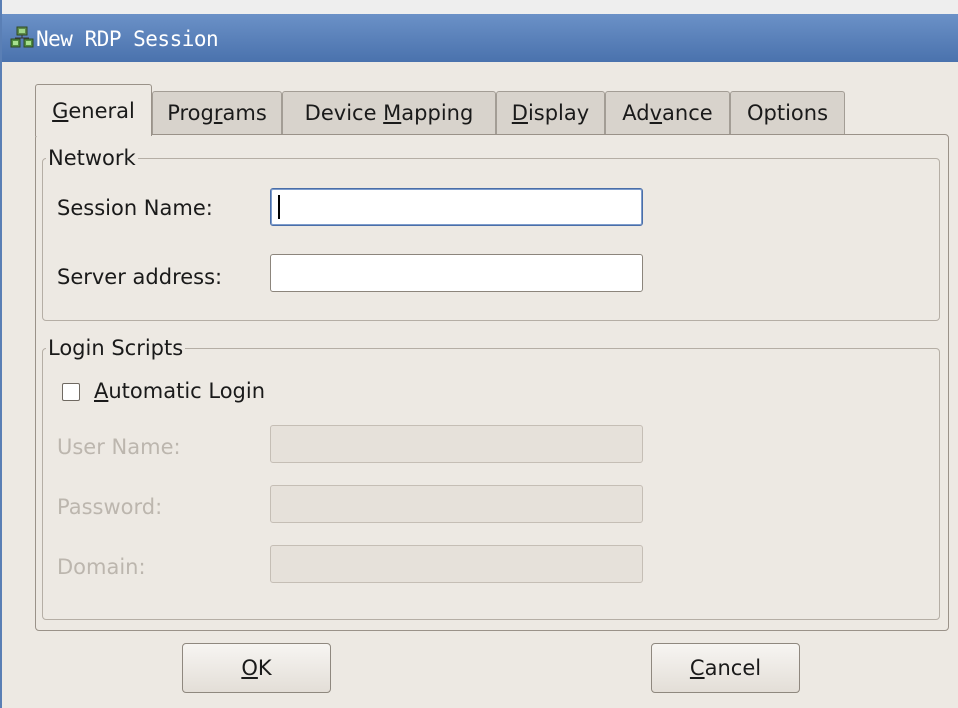  Describe the element at coordinates (110, 507) in the screenshot. I see `password-label: Password:` at that location.